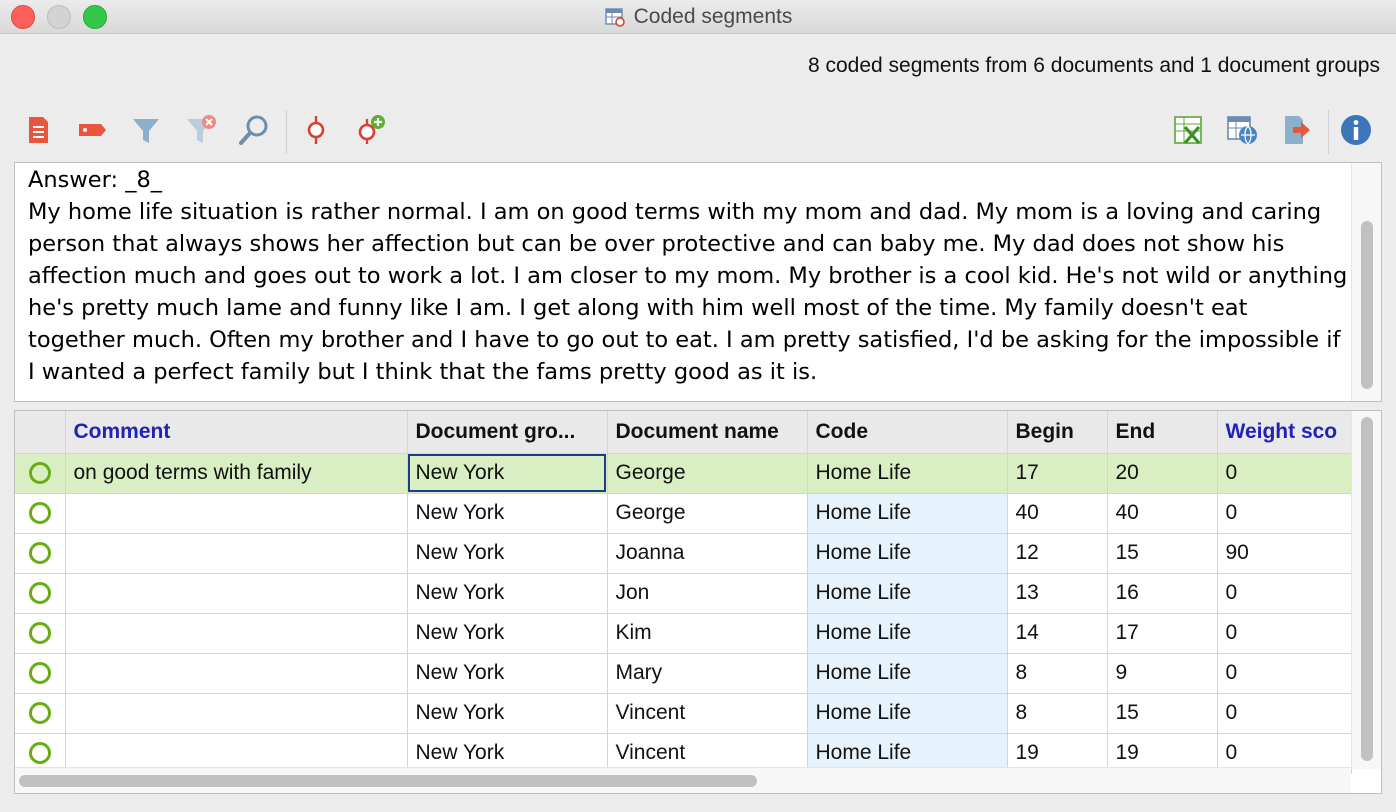 The image size is (1396, 812). Describe the element at coordinates (1057, 432) in the screenshot. I see `column-header-begin: Begin` at that location.